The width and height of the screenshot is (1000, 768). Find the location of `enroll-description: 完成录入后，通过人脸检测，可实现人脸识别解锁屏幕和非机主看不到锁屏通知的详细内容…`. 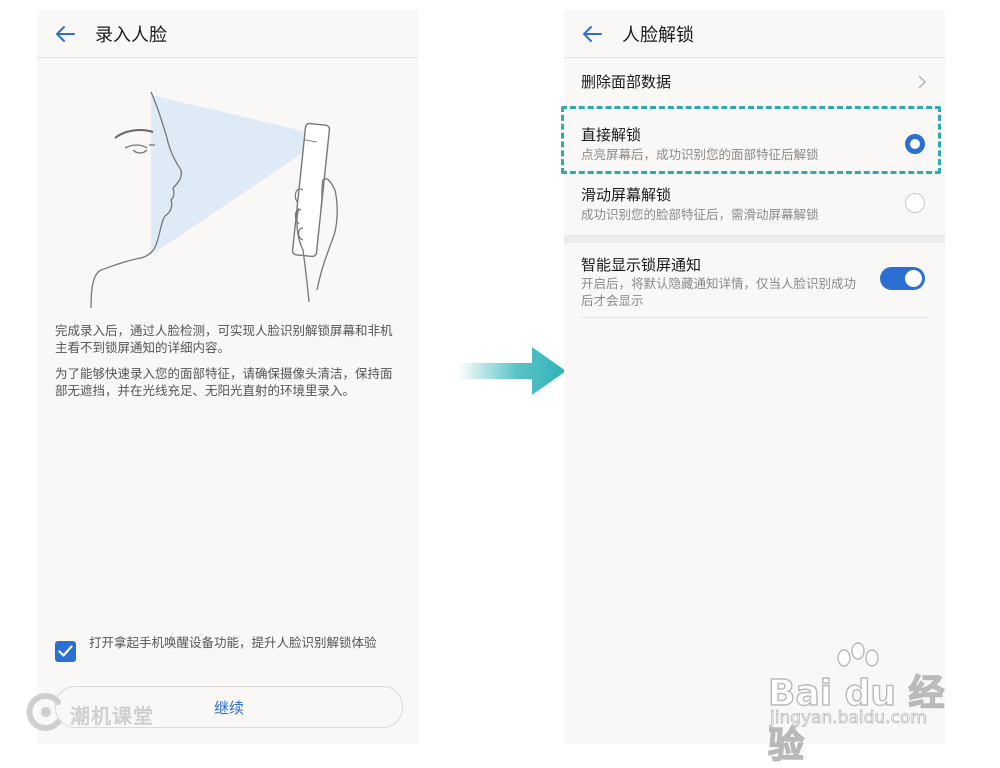

enroll-description: 完成录入后，通过人脸检测，可实现人脸识别解锁屏幕和非机主看不到锁屏通知的详细内容… is located at coordinates (224, 339).